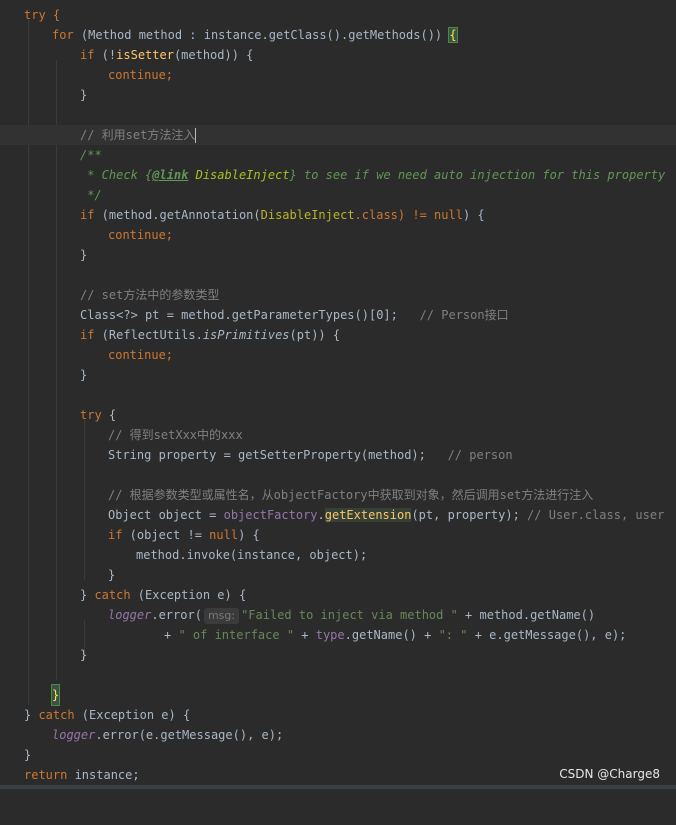 This screenshot has width=676, height=825. Describe the element at coordinates (177, 215) in the screenshot. I see `code-token: (method.getAnnotation(` at that location.